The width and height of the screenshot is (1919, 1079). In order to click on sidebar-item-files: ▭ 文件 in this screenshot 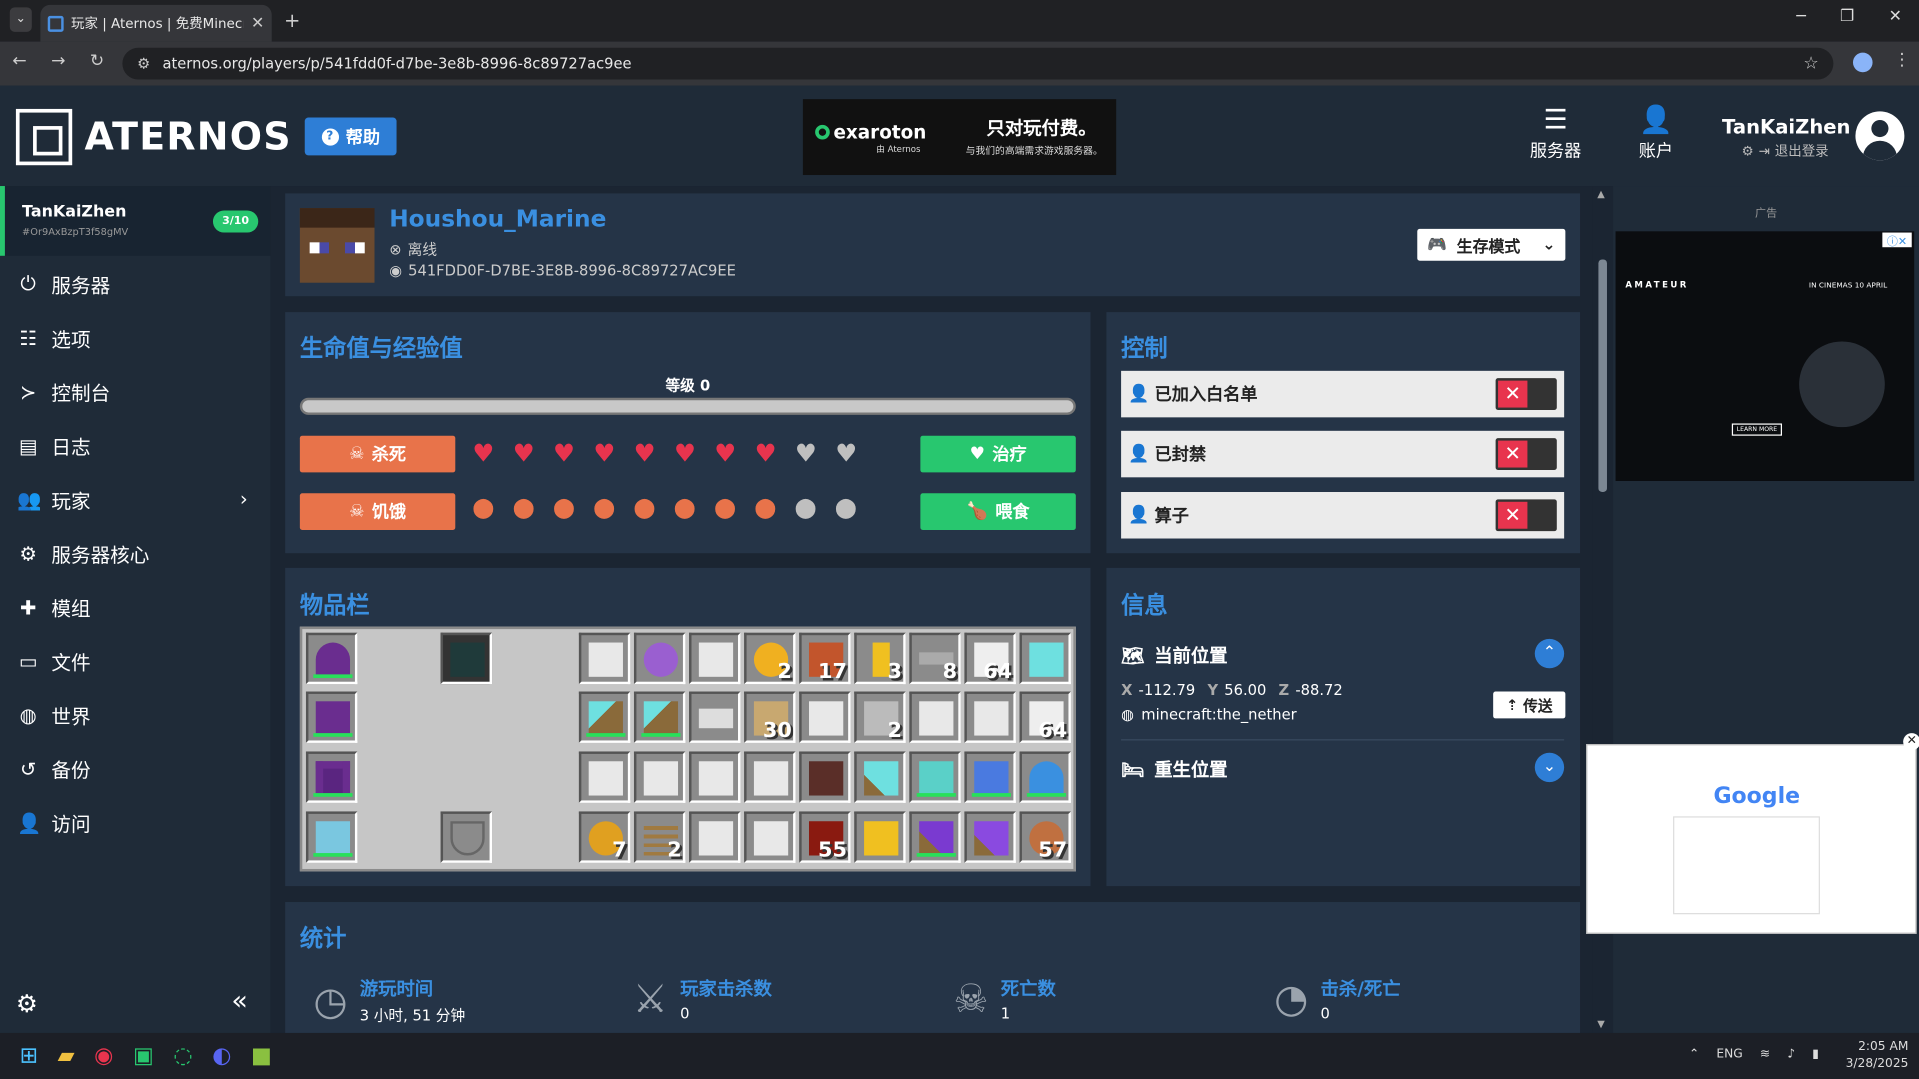, I will do `click(139, 660)`.